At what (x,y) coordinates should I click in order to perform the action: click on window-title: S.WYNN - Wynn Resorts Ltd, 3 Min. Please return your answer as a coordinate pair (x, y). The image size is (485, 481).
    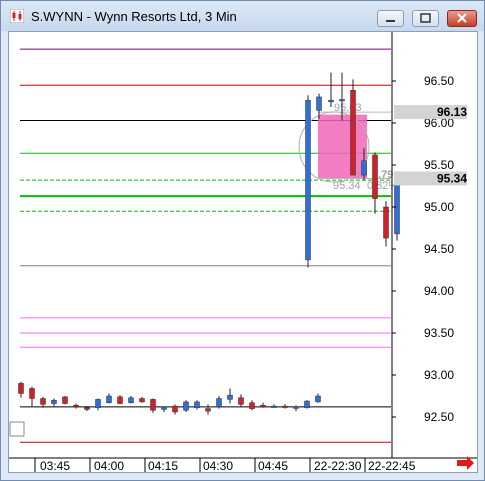
    Looking at the image, I should click on (134, 16).